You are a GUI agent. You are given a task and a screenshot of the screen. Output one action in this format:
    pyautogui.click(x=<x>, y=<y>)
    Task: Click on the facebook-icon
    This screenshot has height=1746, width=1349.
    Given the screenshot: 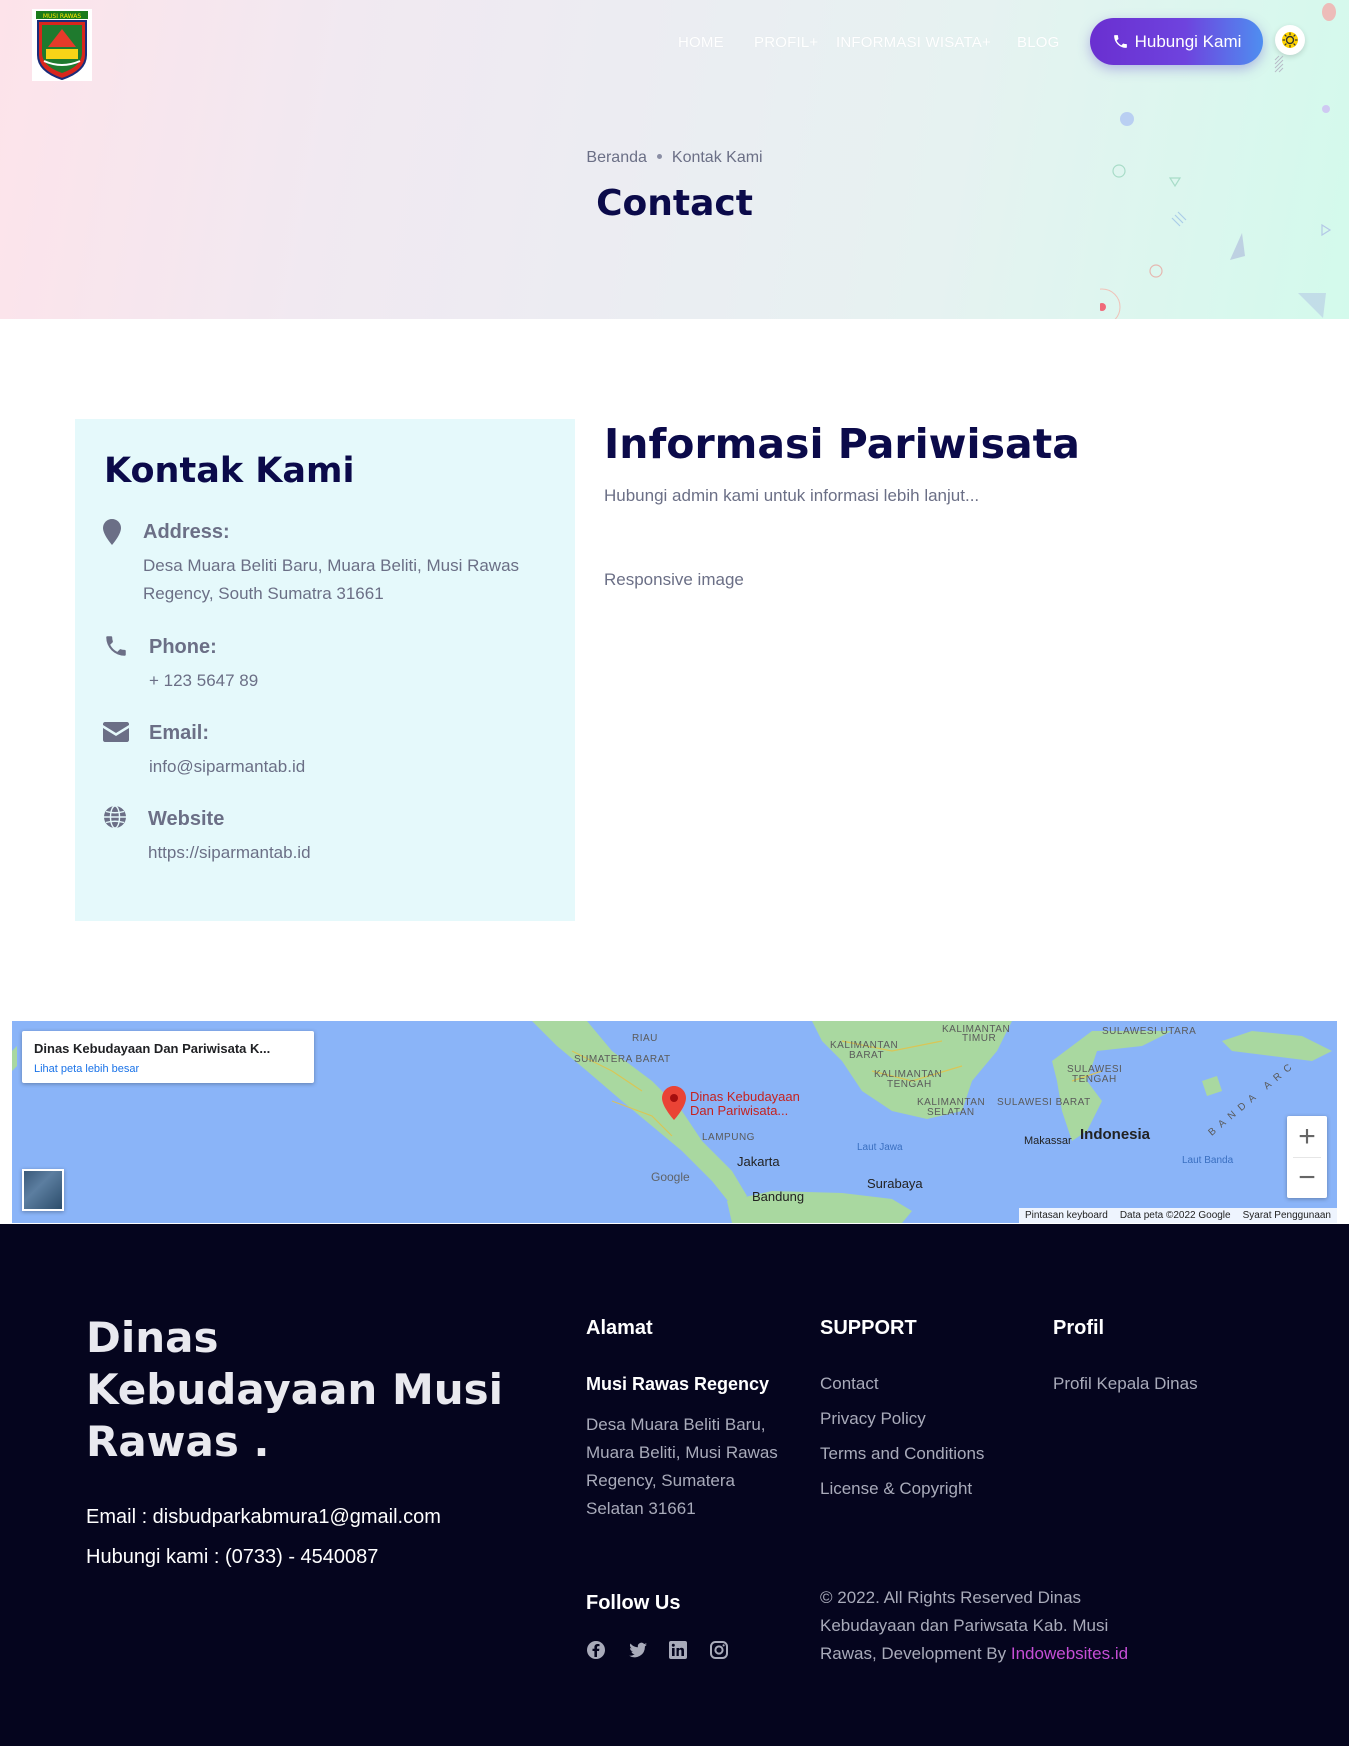 What is the action you would take?
    pyautogui.click(x=596, y=1650)
    